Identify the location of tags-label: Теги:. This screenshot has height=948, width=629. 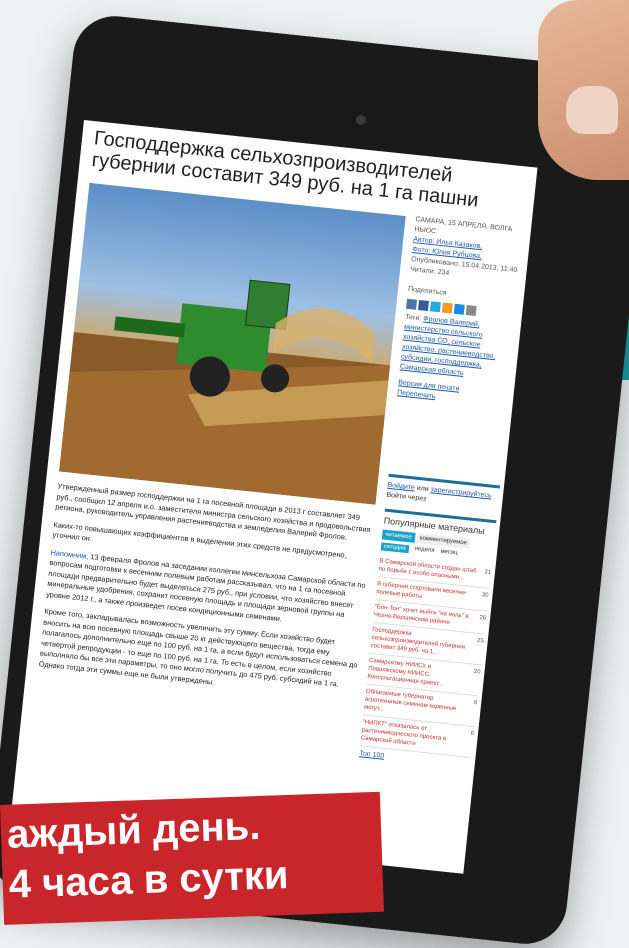
(413, 318).